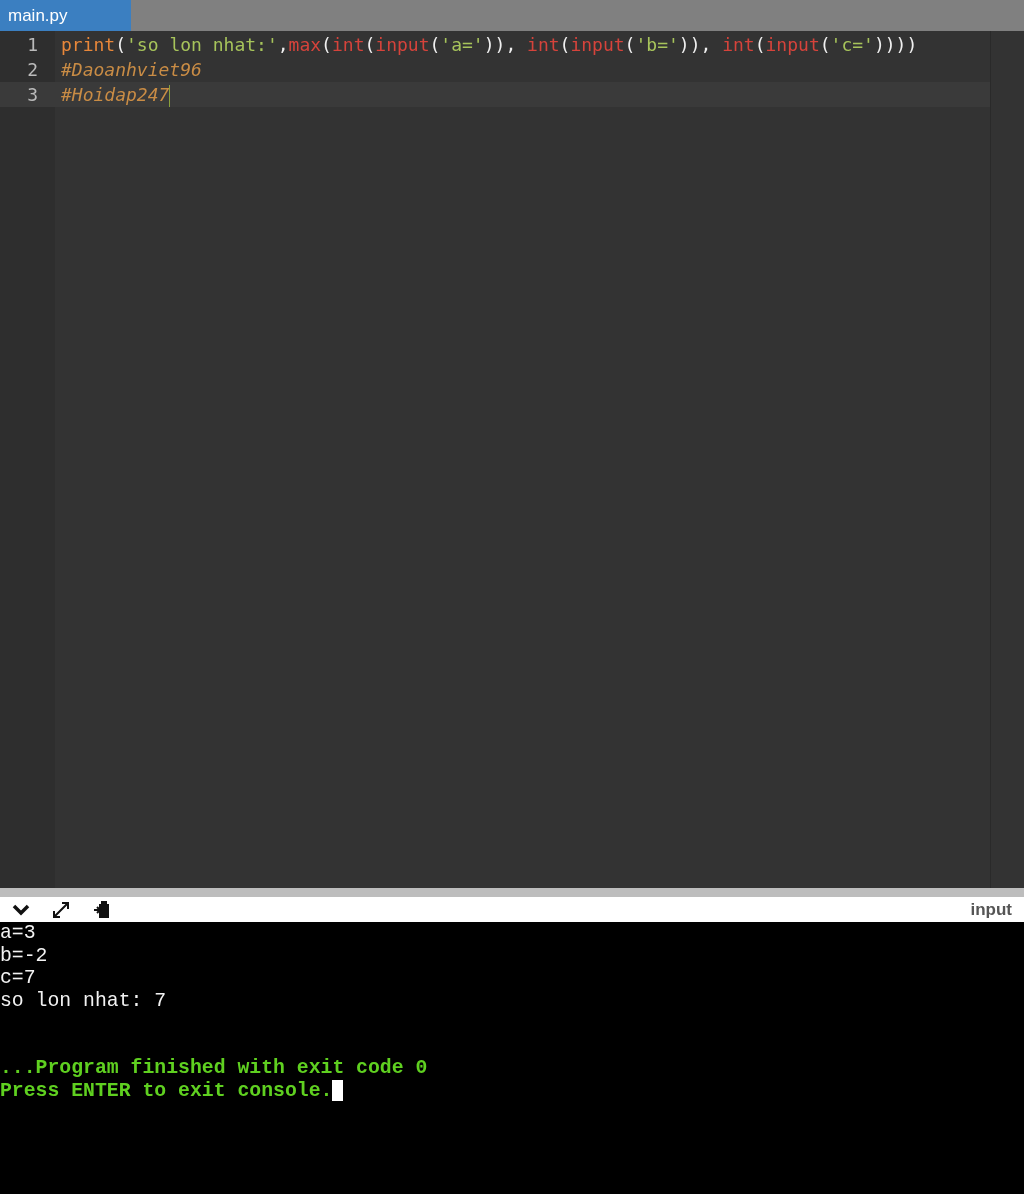 The image size is (1024, 1194). What do you see at coordinates (24, 955) in the screenshot?
I see `console-line: b=-2` at bounding box center [24, 955].